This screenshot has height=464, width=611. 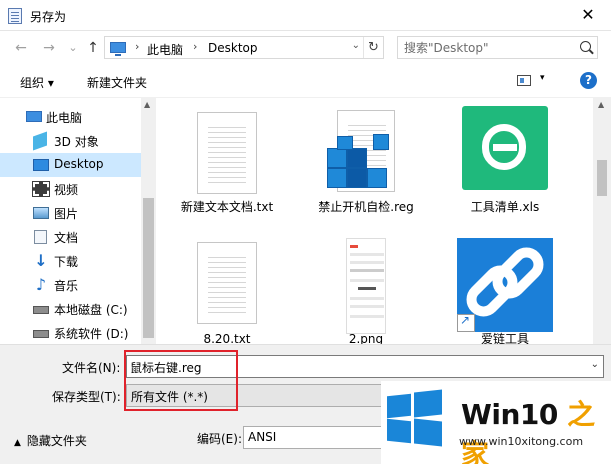 I want to click on shortcut-arrow-icon, so click(x=466, y=322).